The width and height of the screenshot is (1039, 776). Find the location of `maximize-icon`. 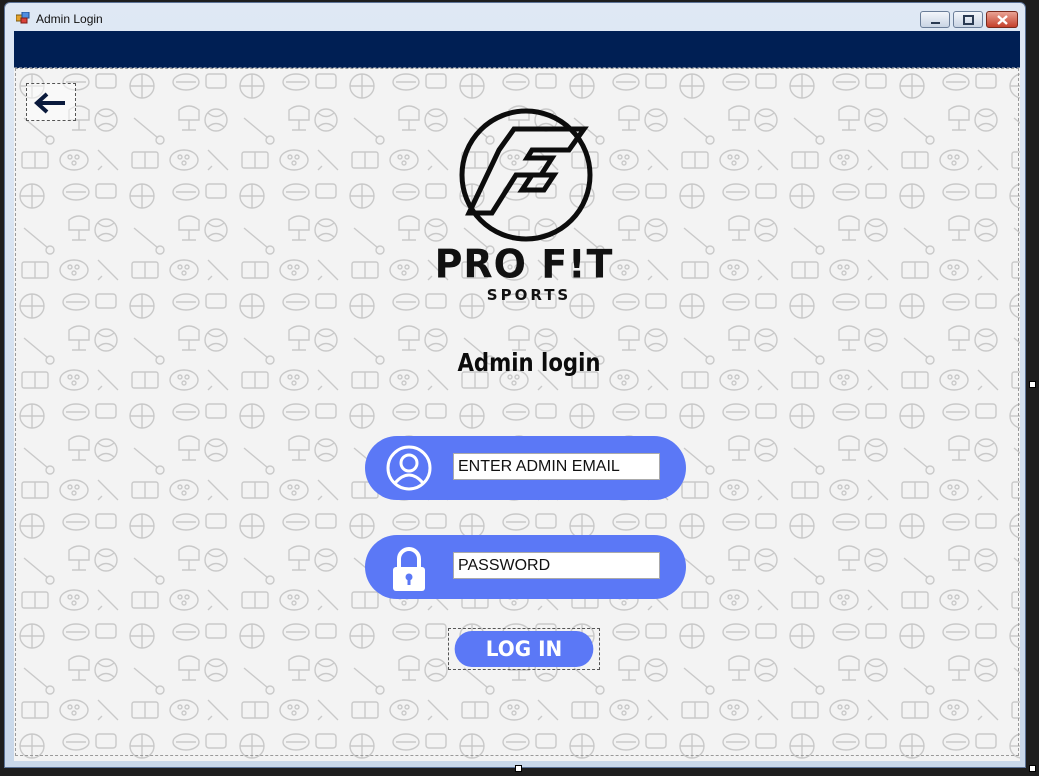

maximize-icon is located at coordinates (968, 20).